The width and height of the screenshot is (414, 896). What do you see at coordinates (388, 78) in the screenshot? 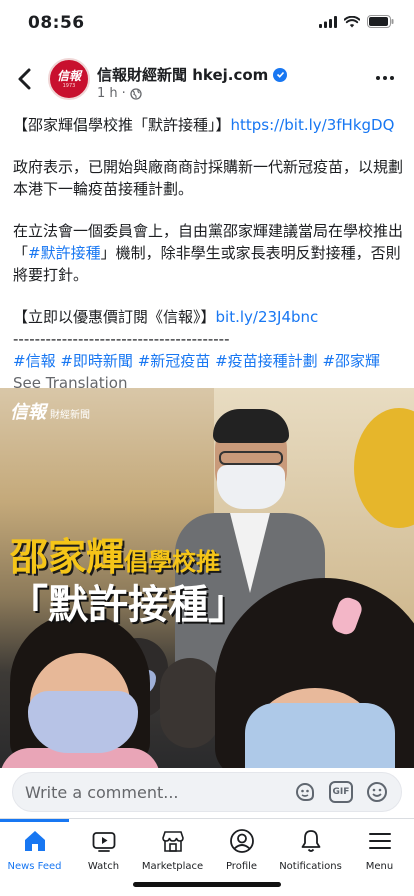
I see `more-options-icon` at bounding box center [388, 78].